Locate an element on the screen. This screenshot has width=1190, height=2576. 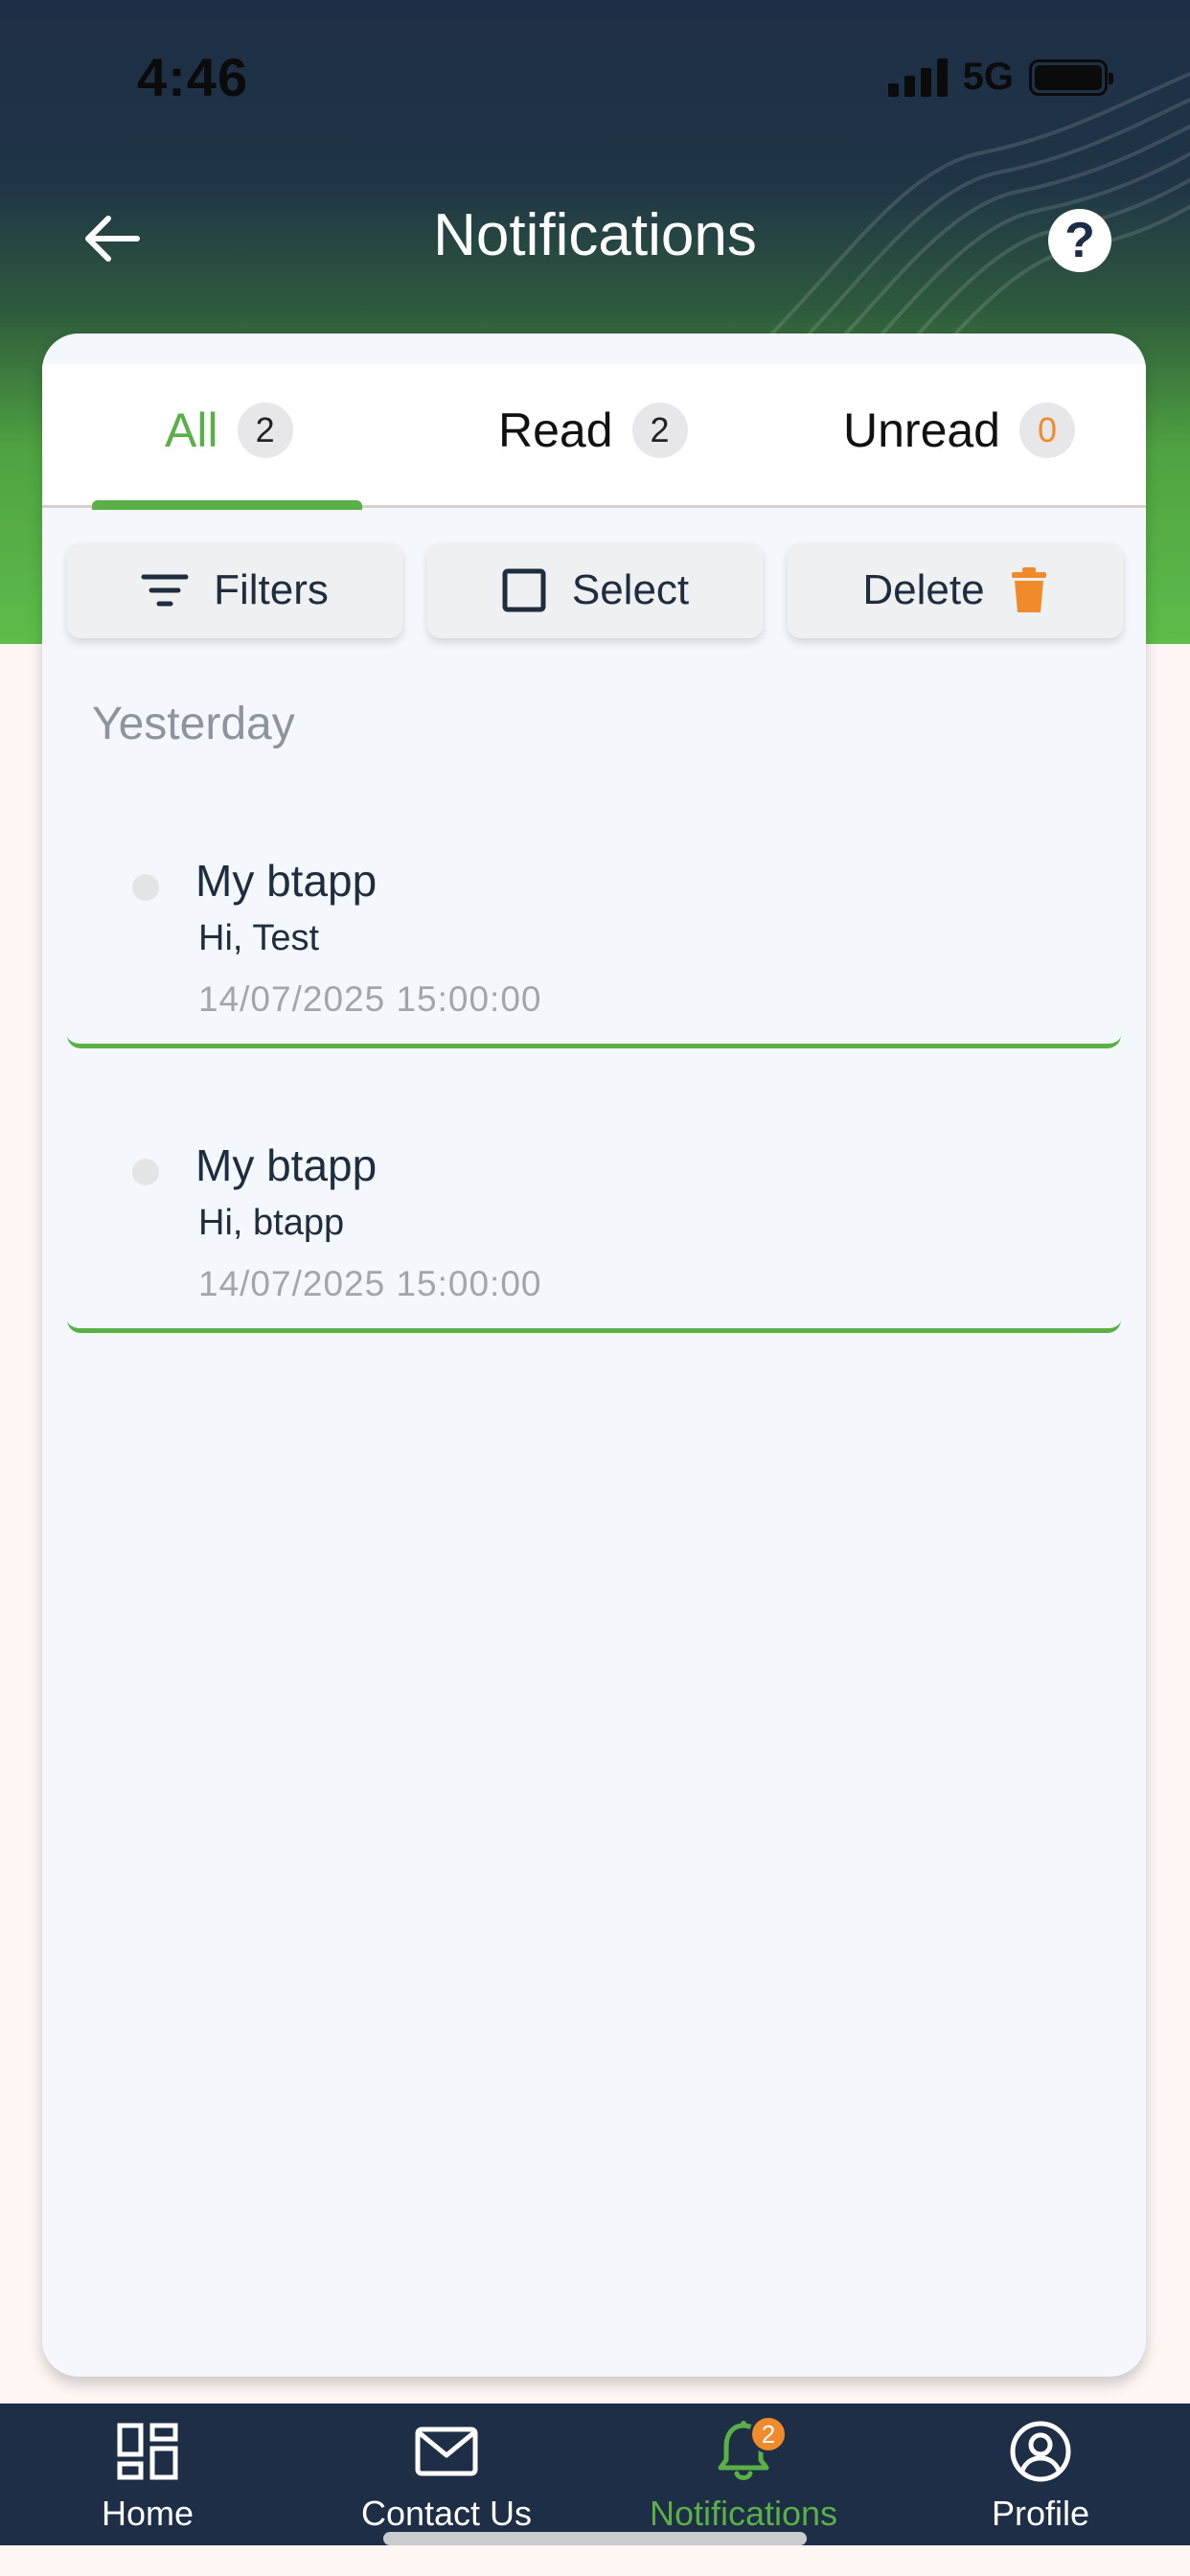
select-label: Select is located at coordinates (631, 589).